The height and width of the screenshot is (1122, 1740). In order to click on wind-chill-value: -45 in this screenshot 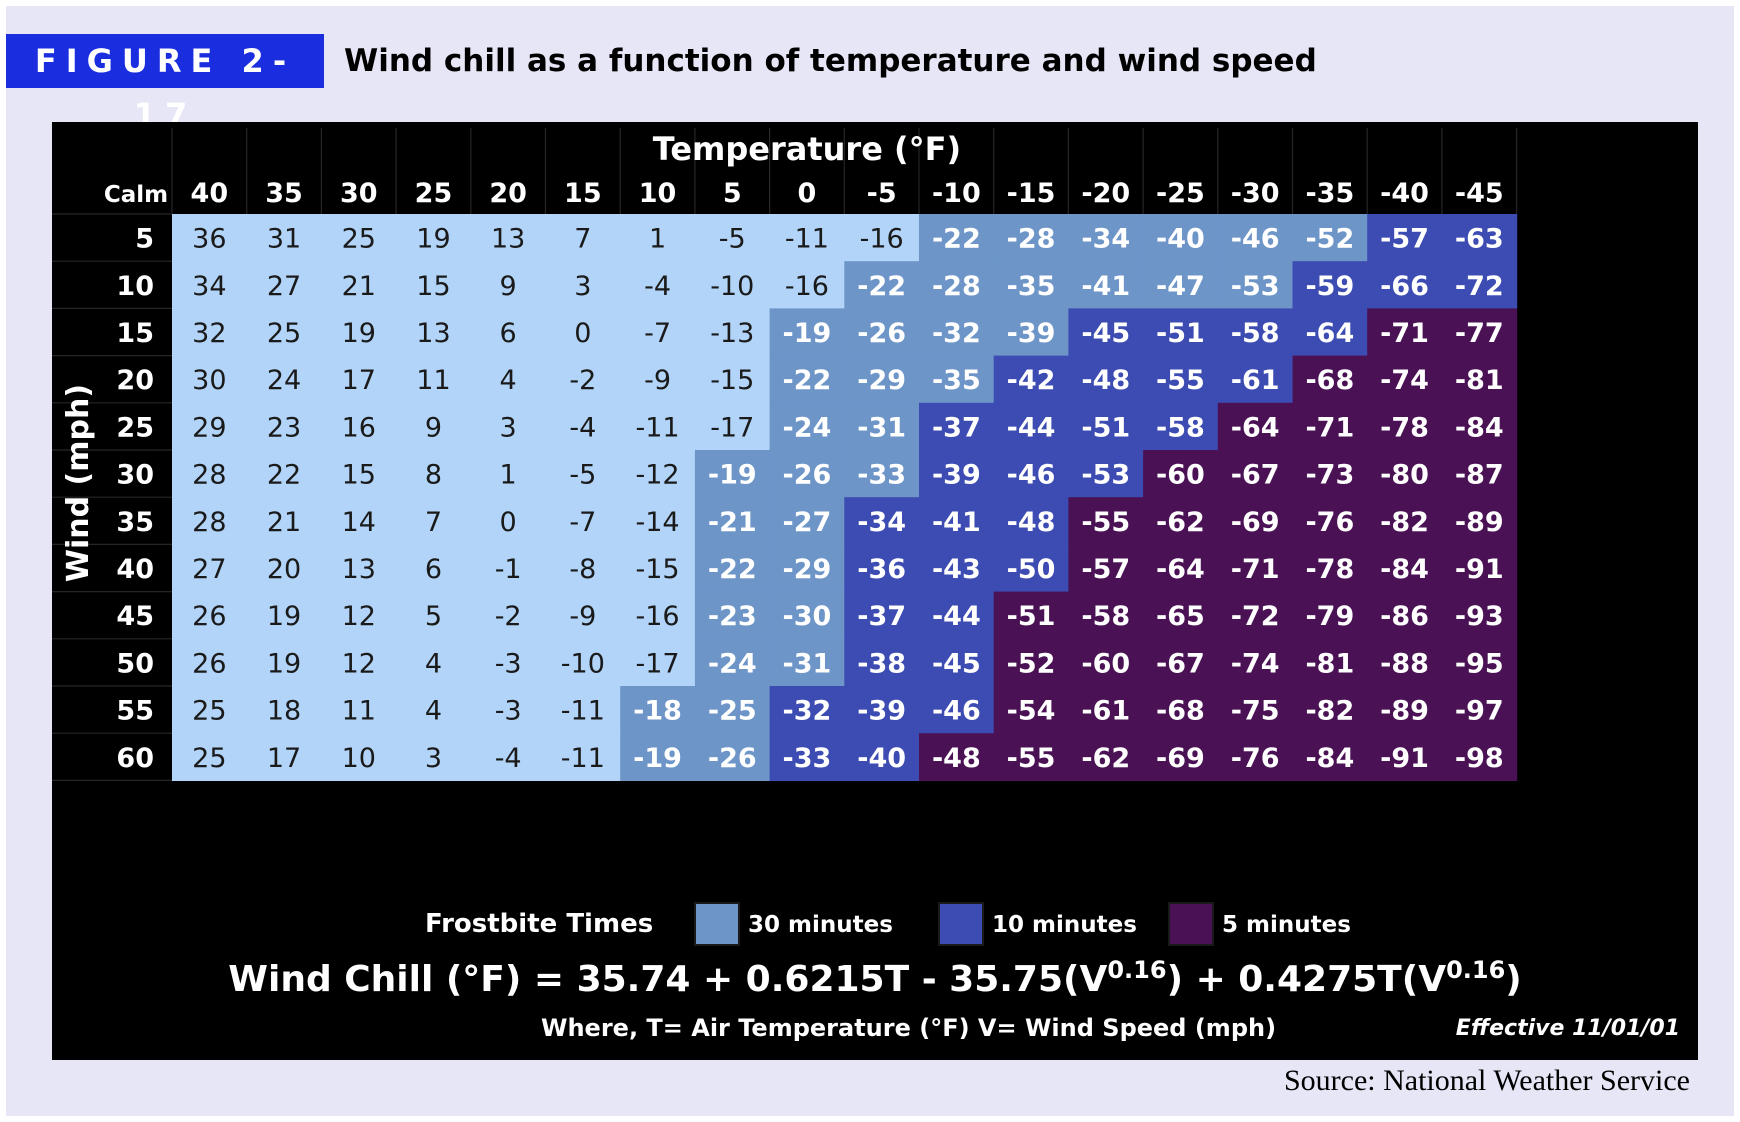, I will do `click(1105, 333)`.